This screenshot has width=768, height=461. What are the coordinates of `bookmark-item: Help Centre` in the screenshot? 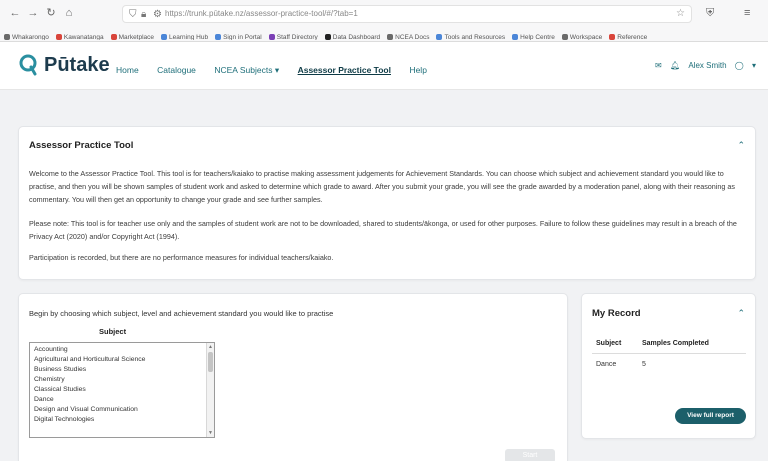 It's located at (533, 35).